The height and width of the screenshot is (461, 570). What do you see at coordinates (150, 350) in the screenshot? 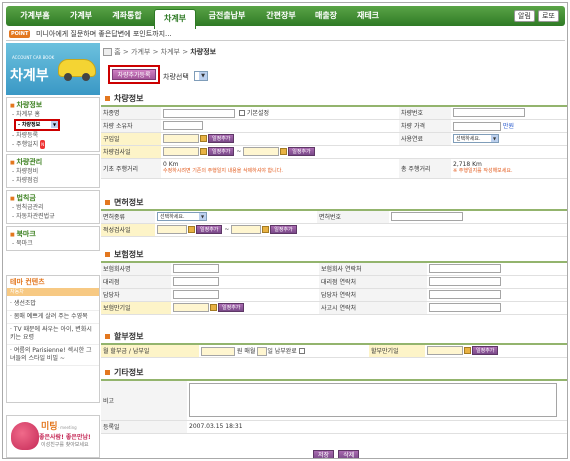
I see `monthly-payment-label: 월 할부금 / 납부일` at bounding box center [150, 350].